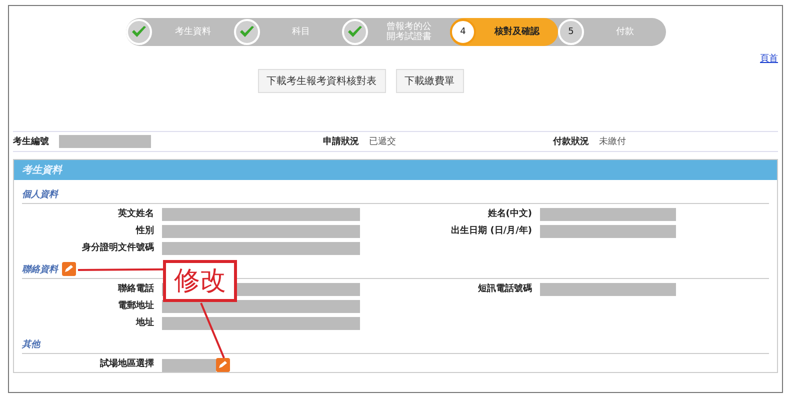 This screenshot has height=400, width=797. I want to click on download-button: 下載繳費單, so click(430, 81).